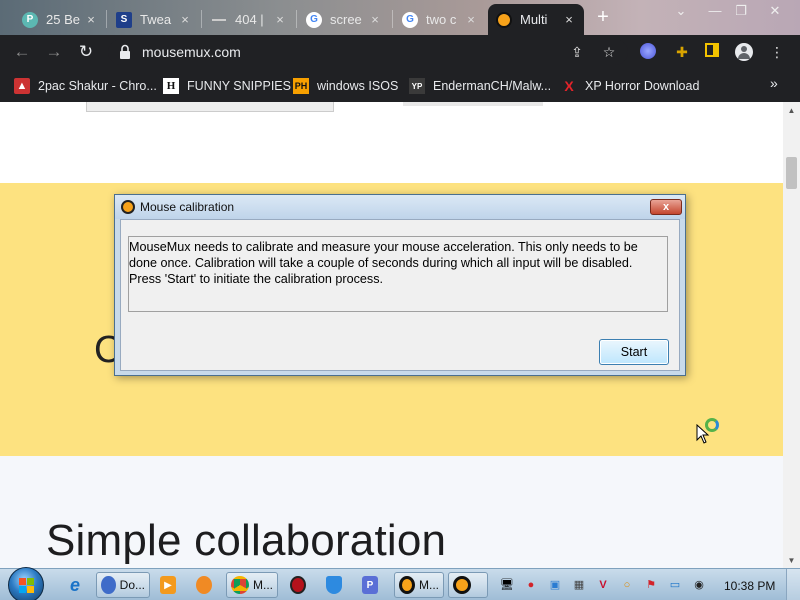 The width and height of the screenshot is (800, 600). What do you see at coordinates (775, 11) in the screenshot?
I see `close-window-button: ✕` at bounding box center [775, 11].